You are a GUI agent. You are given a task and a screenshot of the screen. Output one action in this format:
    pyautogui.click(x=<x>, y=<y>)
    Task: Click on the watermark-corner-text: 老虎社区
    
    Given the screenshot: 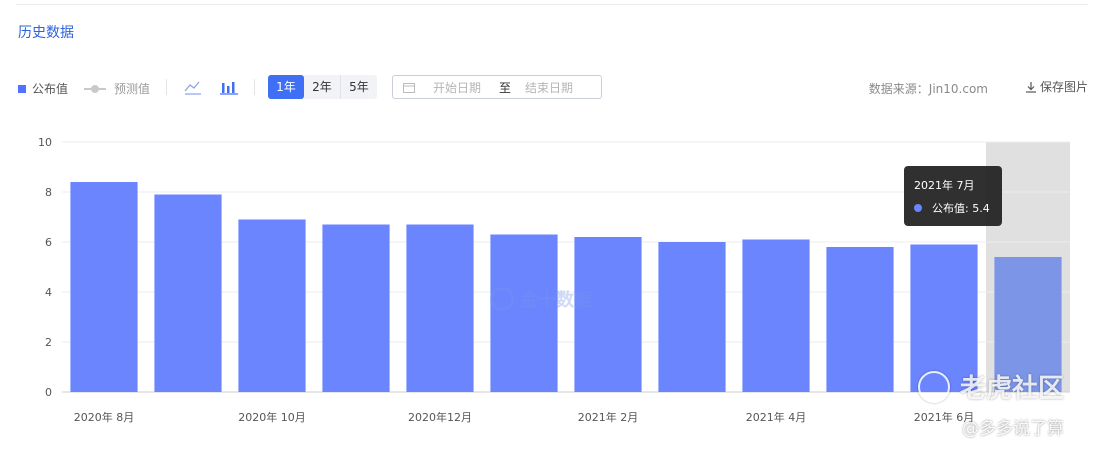 What is the action you would take?
    pyautogui.click(x=1012, y=389)
    